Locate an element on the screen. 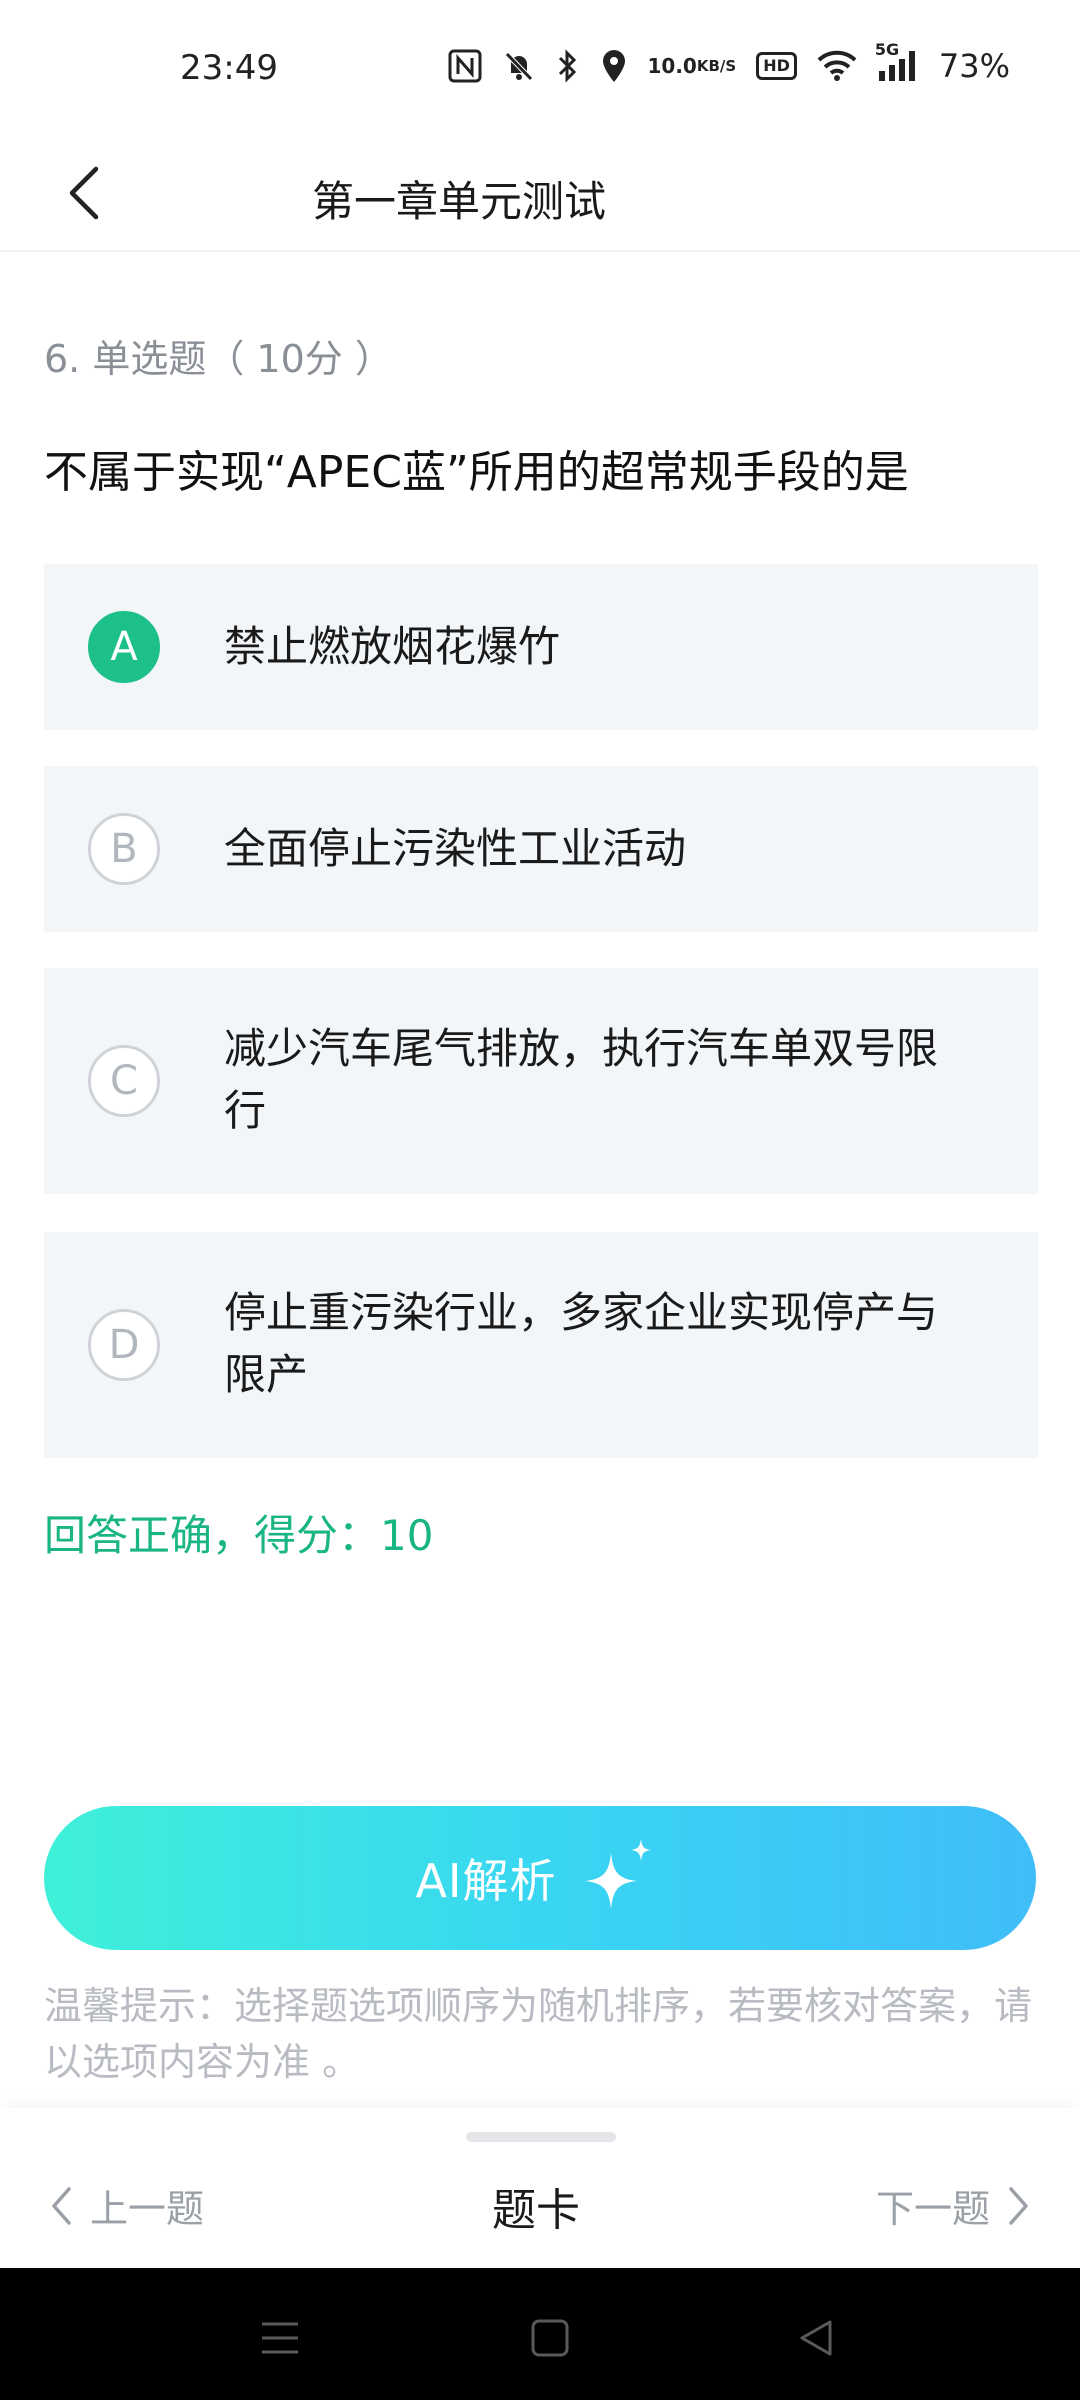 Image resolution: width=1080 pixels, height=2400 pixels. prev-question-label: 上一题 is located at coordinates (147, 2209).